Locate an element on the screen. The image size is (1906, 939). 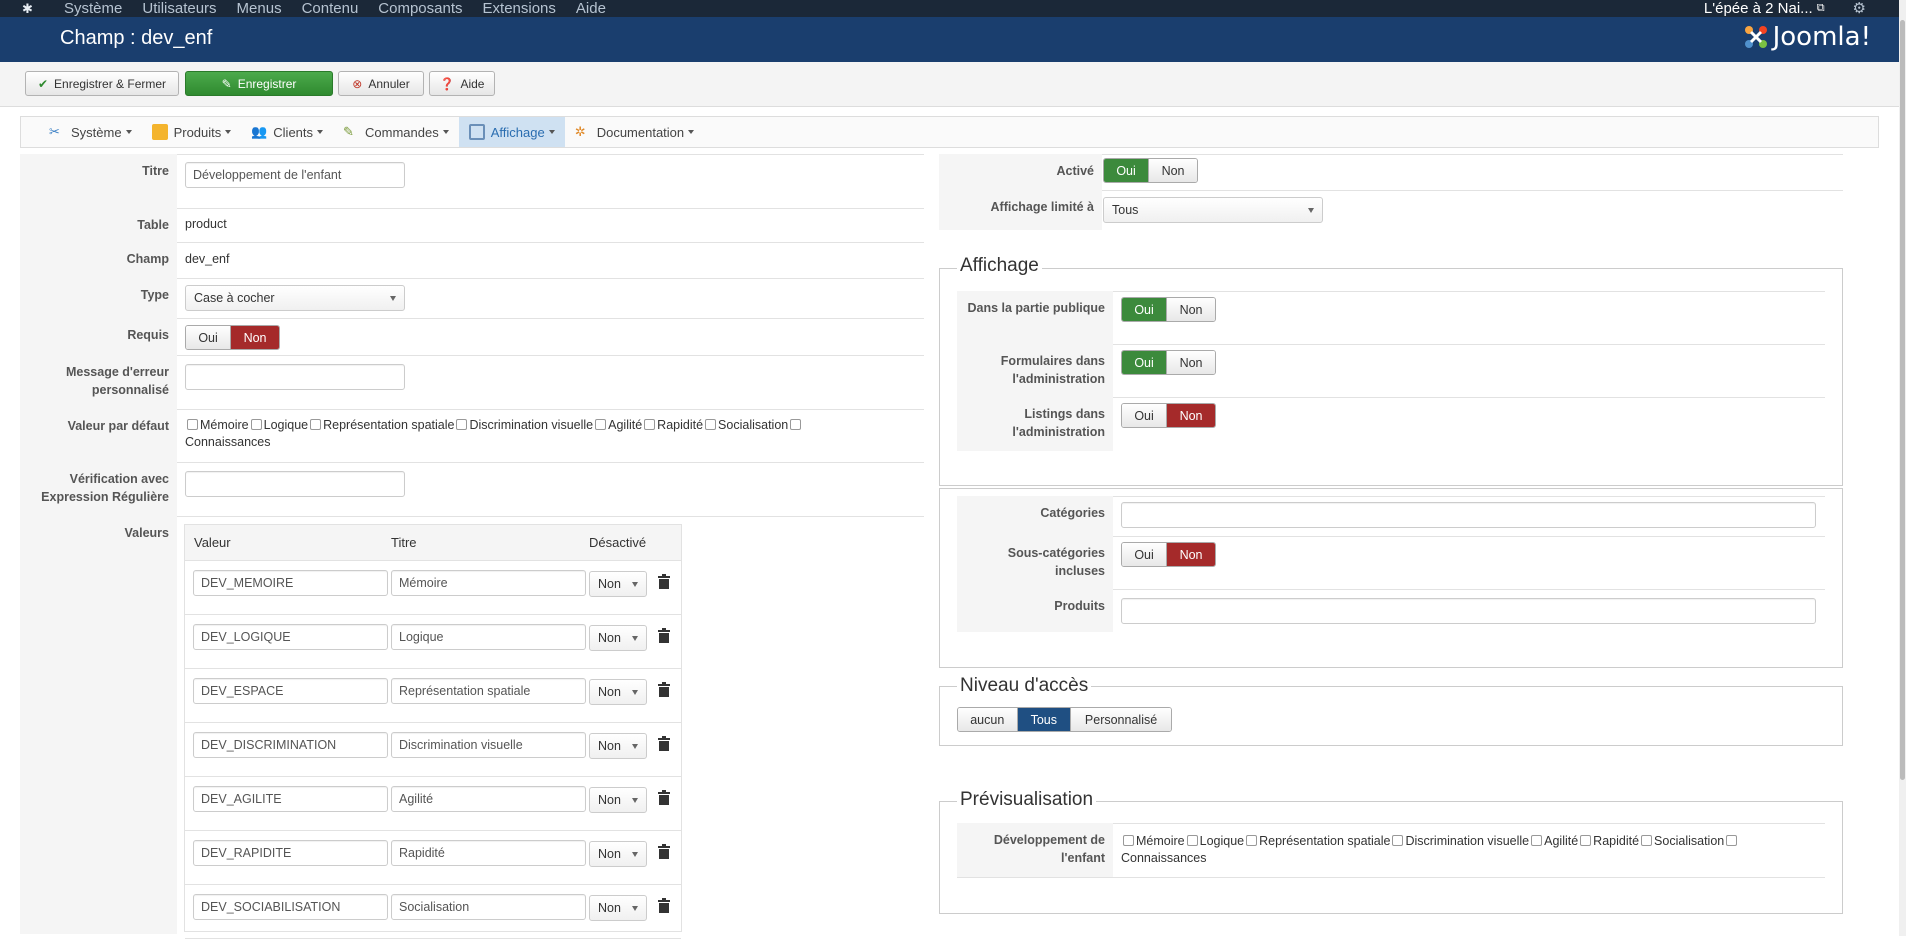
souscat-non: Non is located at coordinates (1190, 554).